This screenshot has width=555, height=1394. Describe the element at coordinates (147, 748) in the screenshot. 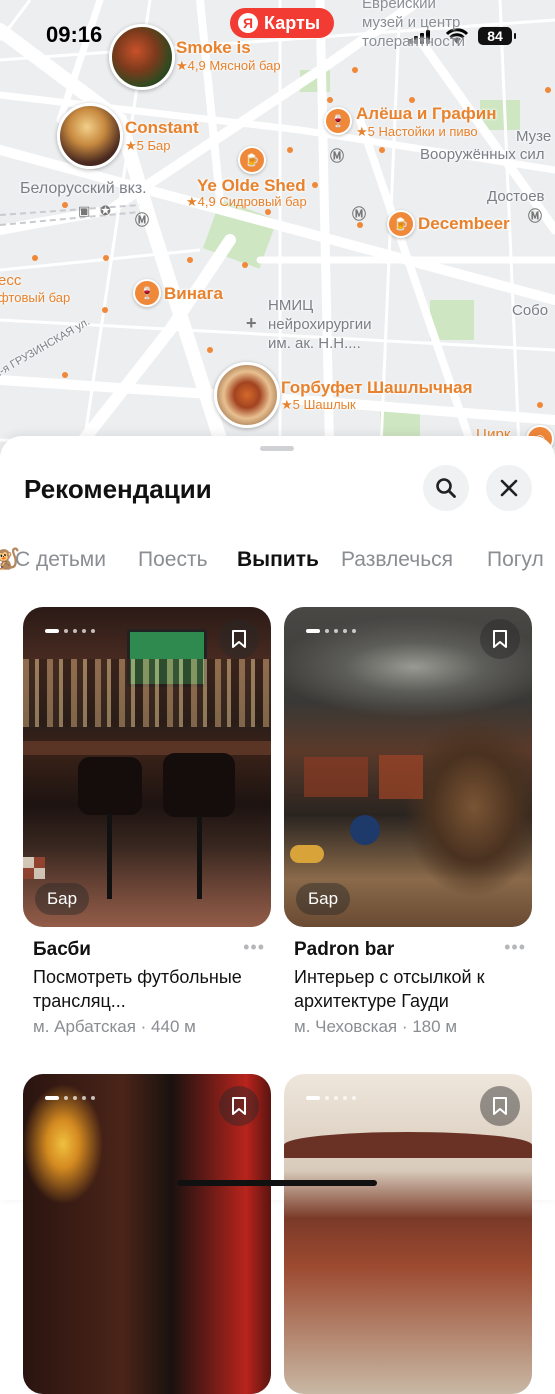

I see `bar-counter` at that location.